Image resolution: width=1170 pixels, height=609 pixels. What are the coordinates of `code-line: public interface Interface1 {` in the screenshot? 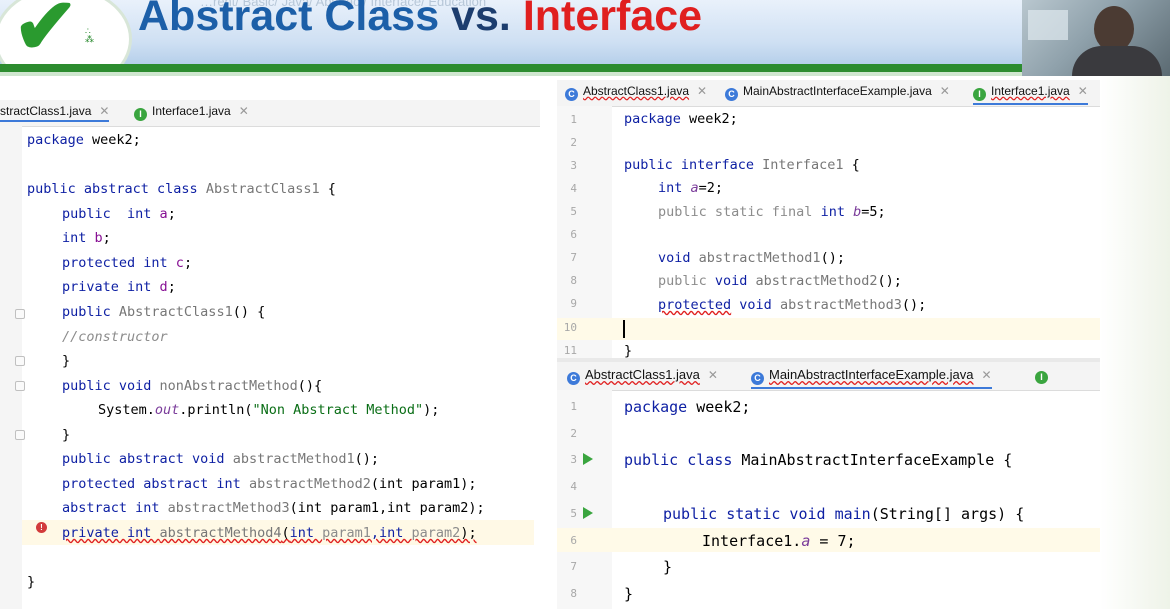 It's located at (742, 165).